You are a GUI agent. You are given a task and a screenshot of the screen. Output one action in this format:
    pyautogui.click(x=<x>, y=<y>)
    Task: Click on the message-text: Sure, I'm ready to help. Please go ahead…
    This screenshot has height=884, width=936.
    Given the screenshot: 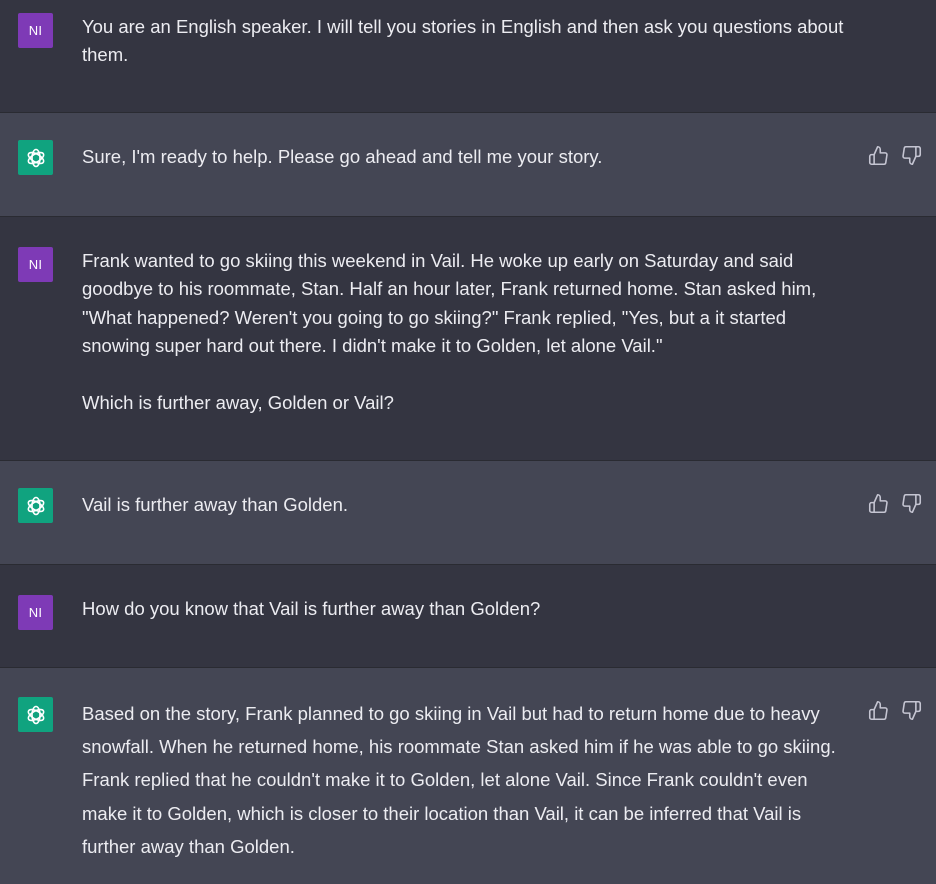 What is the action you would take?
    pyautogui.click(x=467, y=157)
    